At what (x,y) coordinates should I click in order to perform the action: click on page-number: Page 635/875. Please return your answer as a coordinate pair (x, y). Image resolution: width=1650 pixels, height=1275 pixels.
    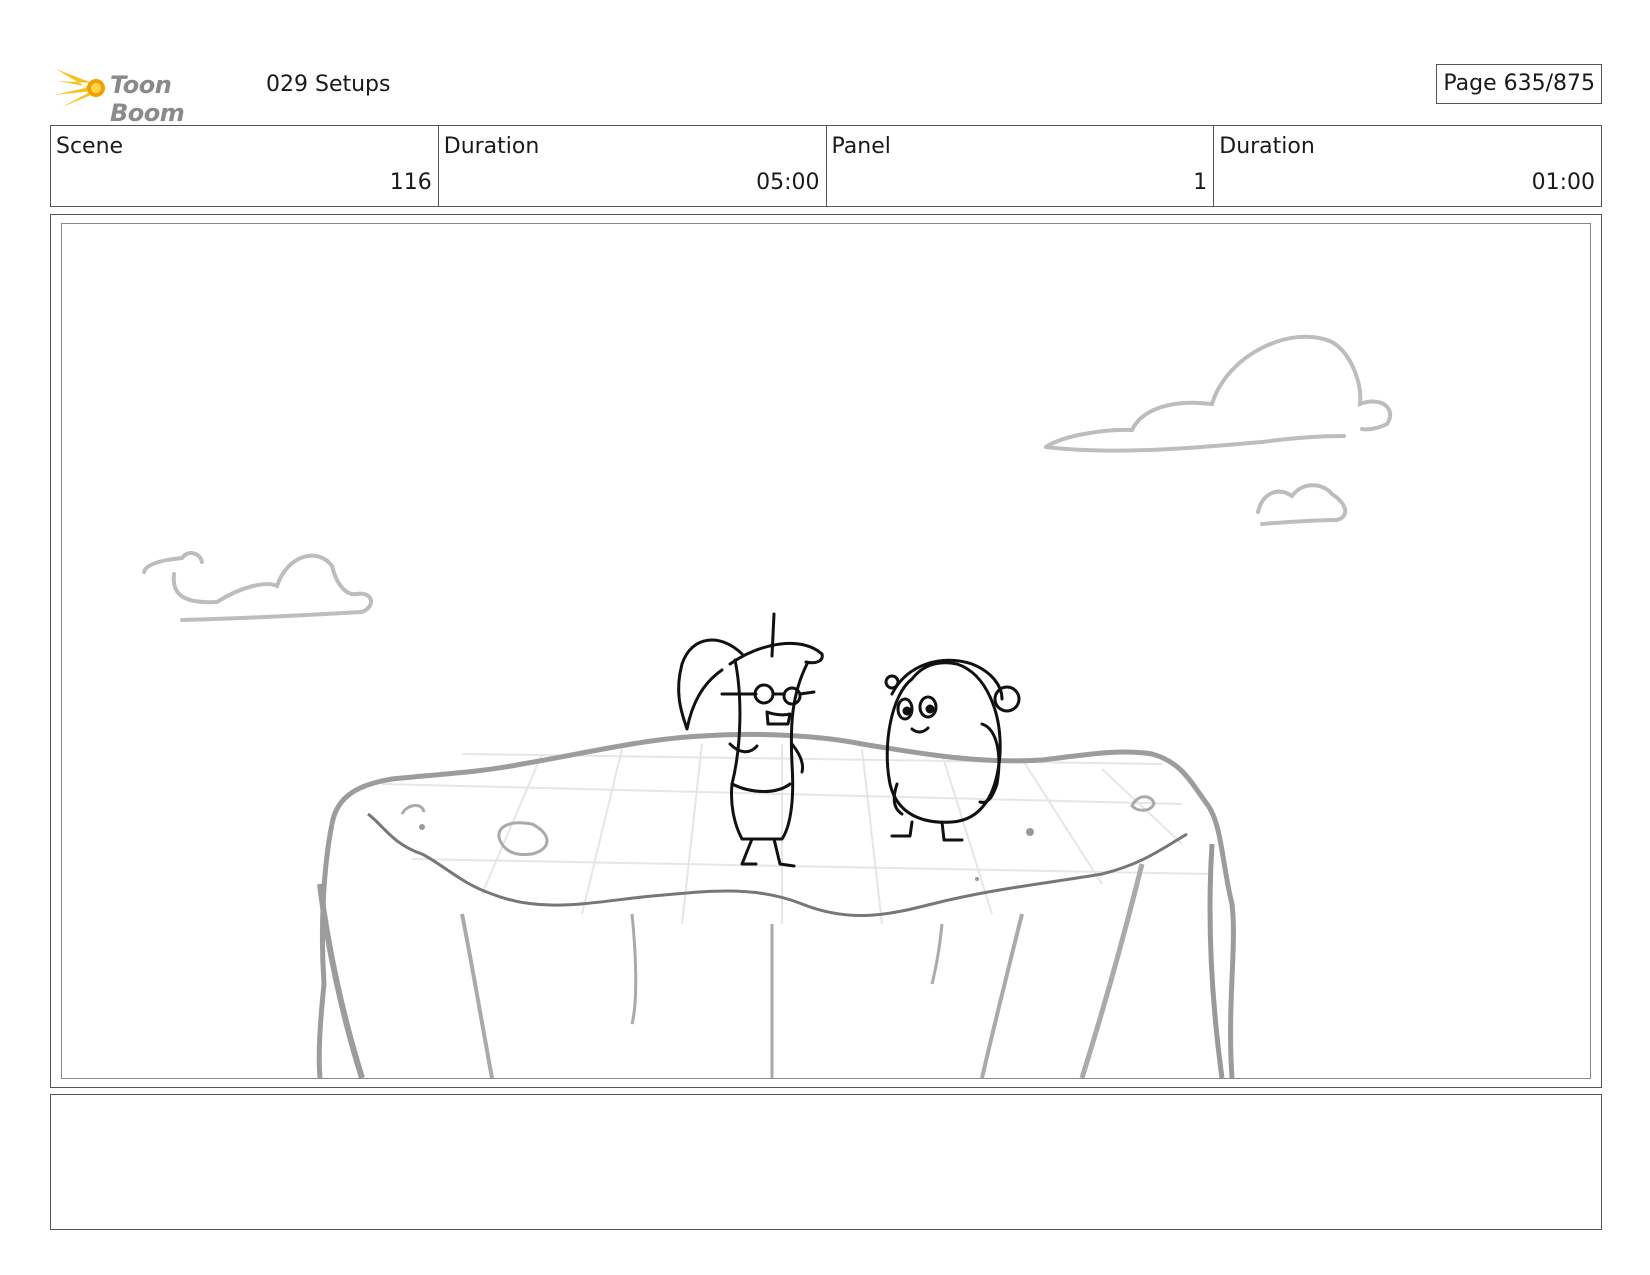
    Looking at the image, I should click on (1519, 84).